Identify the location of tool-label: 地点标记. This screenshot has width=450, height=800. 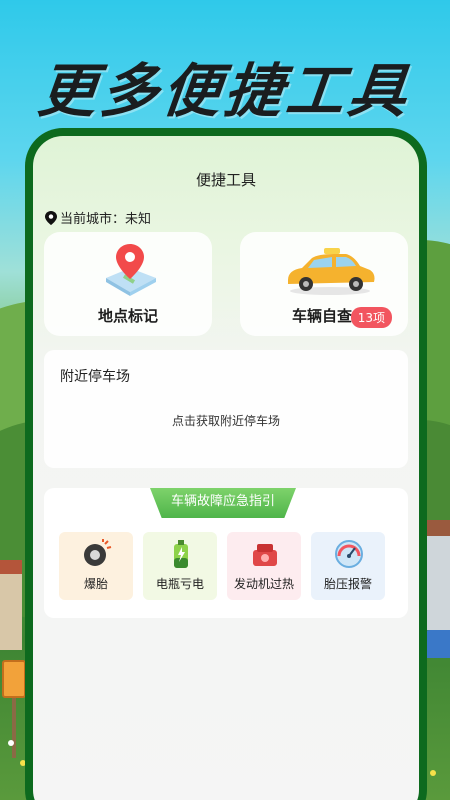
(127, 316).